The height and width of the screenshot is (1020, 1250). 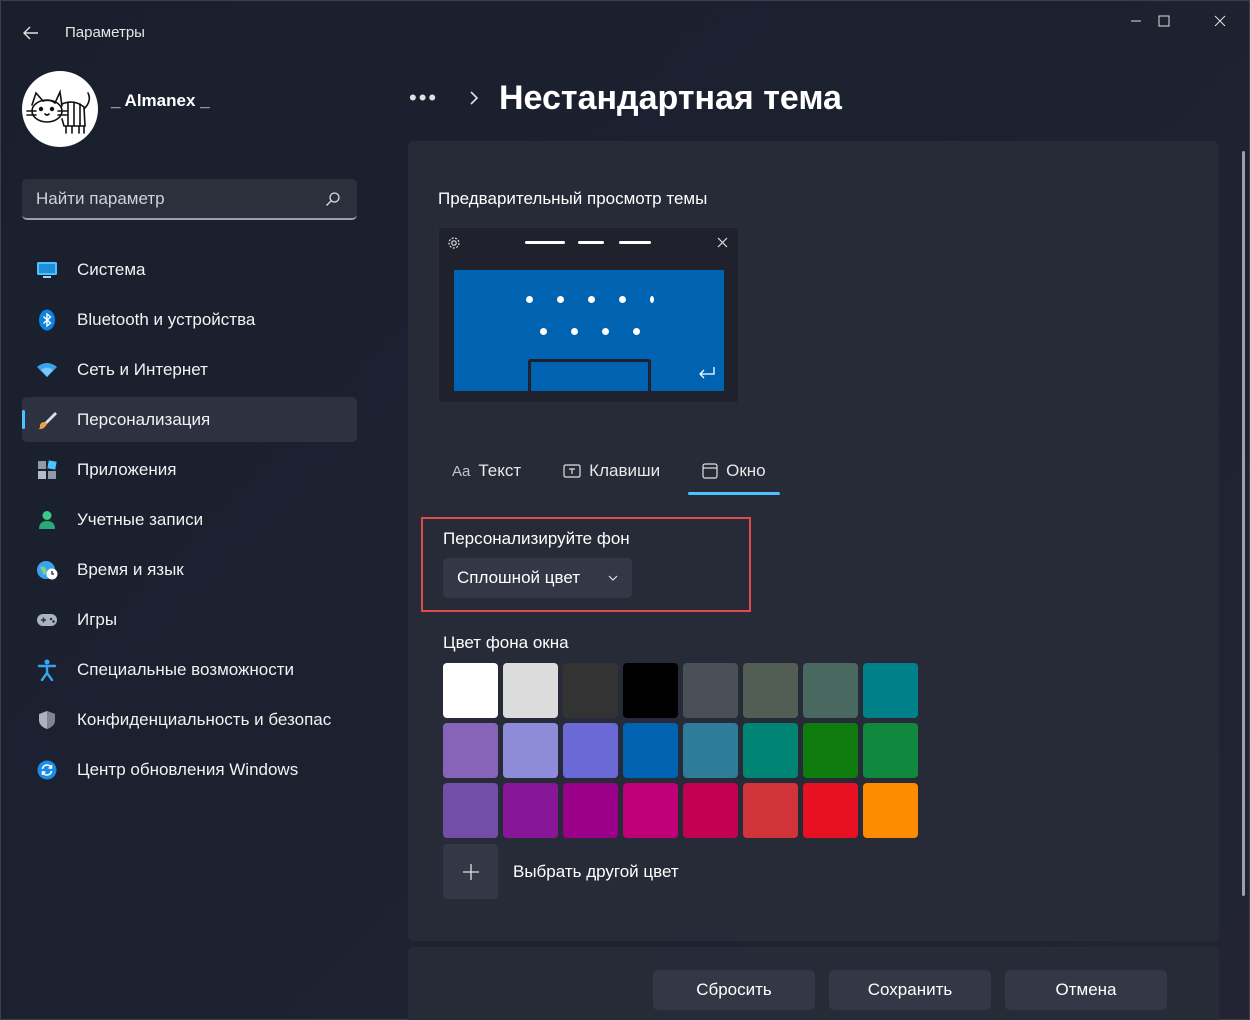 I want to click on preview-window-background, so click(x=589, y=330).